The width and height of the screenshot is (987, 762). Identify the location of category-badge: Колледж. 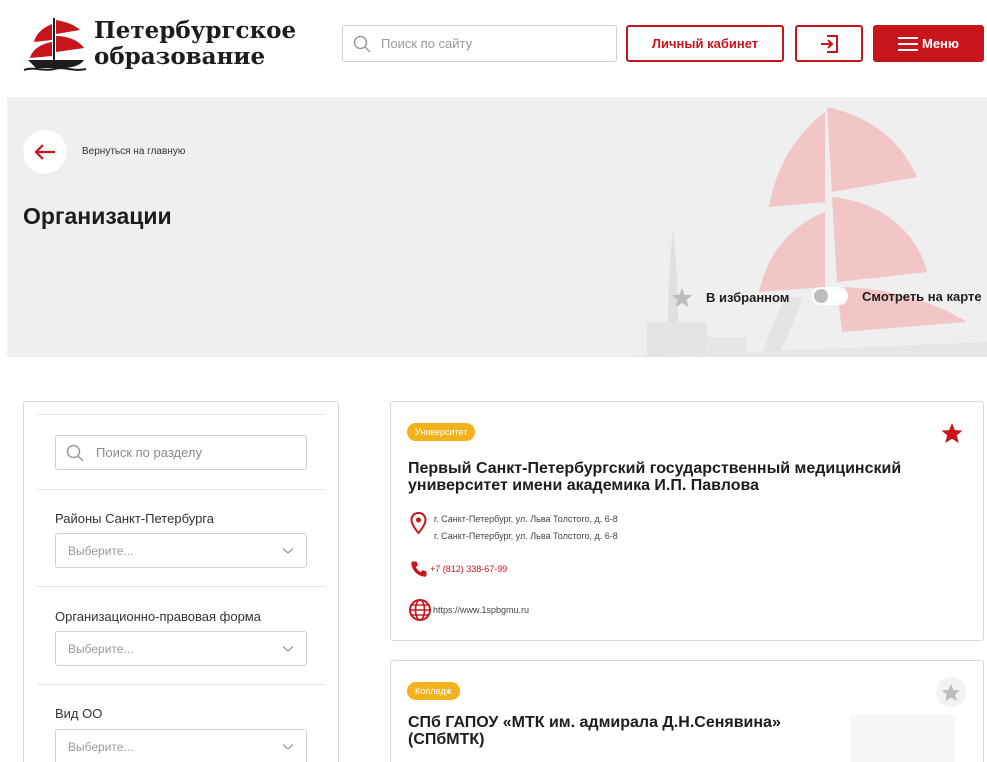
(433, 691).